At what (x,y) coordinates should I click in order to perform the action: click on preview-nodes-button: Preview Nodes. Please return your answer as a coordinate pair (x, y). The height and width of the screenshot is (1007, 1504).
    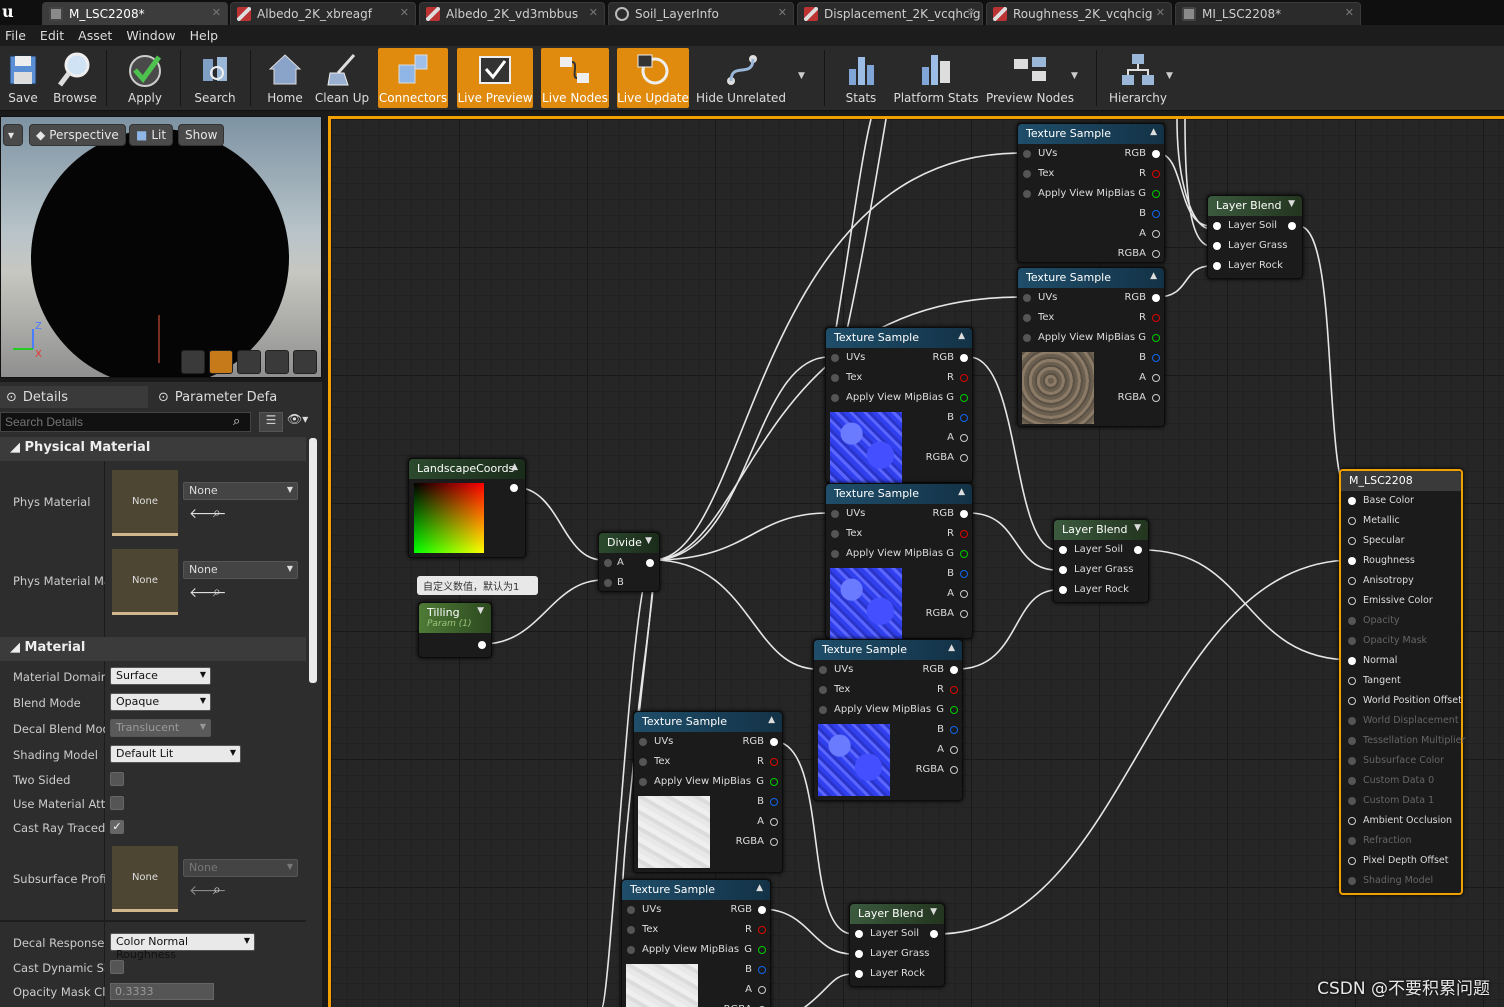
    Looking at the image, I should click on (1030, 78).